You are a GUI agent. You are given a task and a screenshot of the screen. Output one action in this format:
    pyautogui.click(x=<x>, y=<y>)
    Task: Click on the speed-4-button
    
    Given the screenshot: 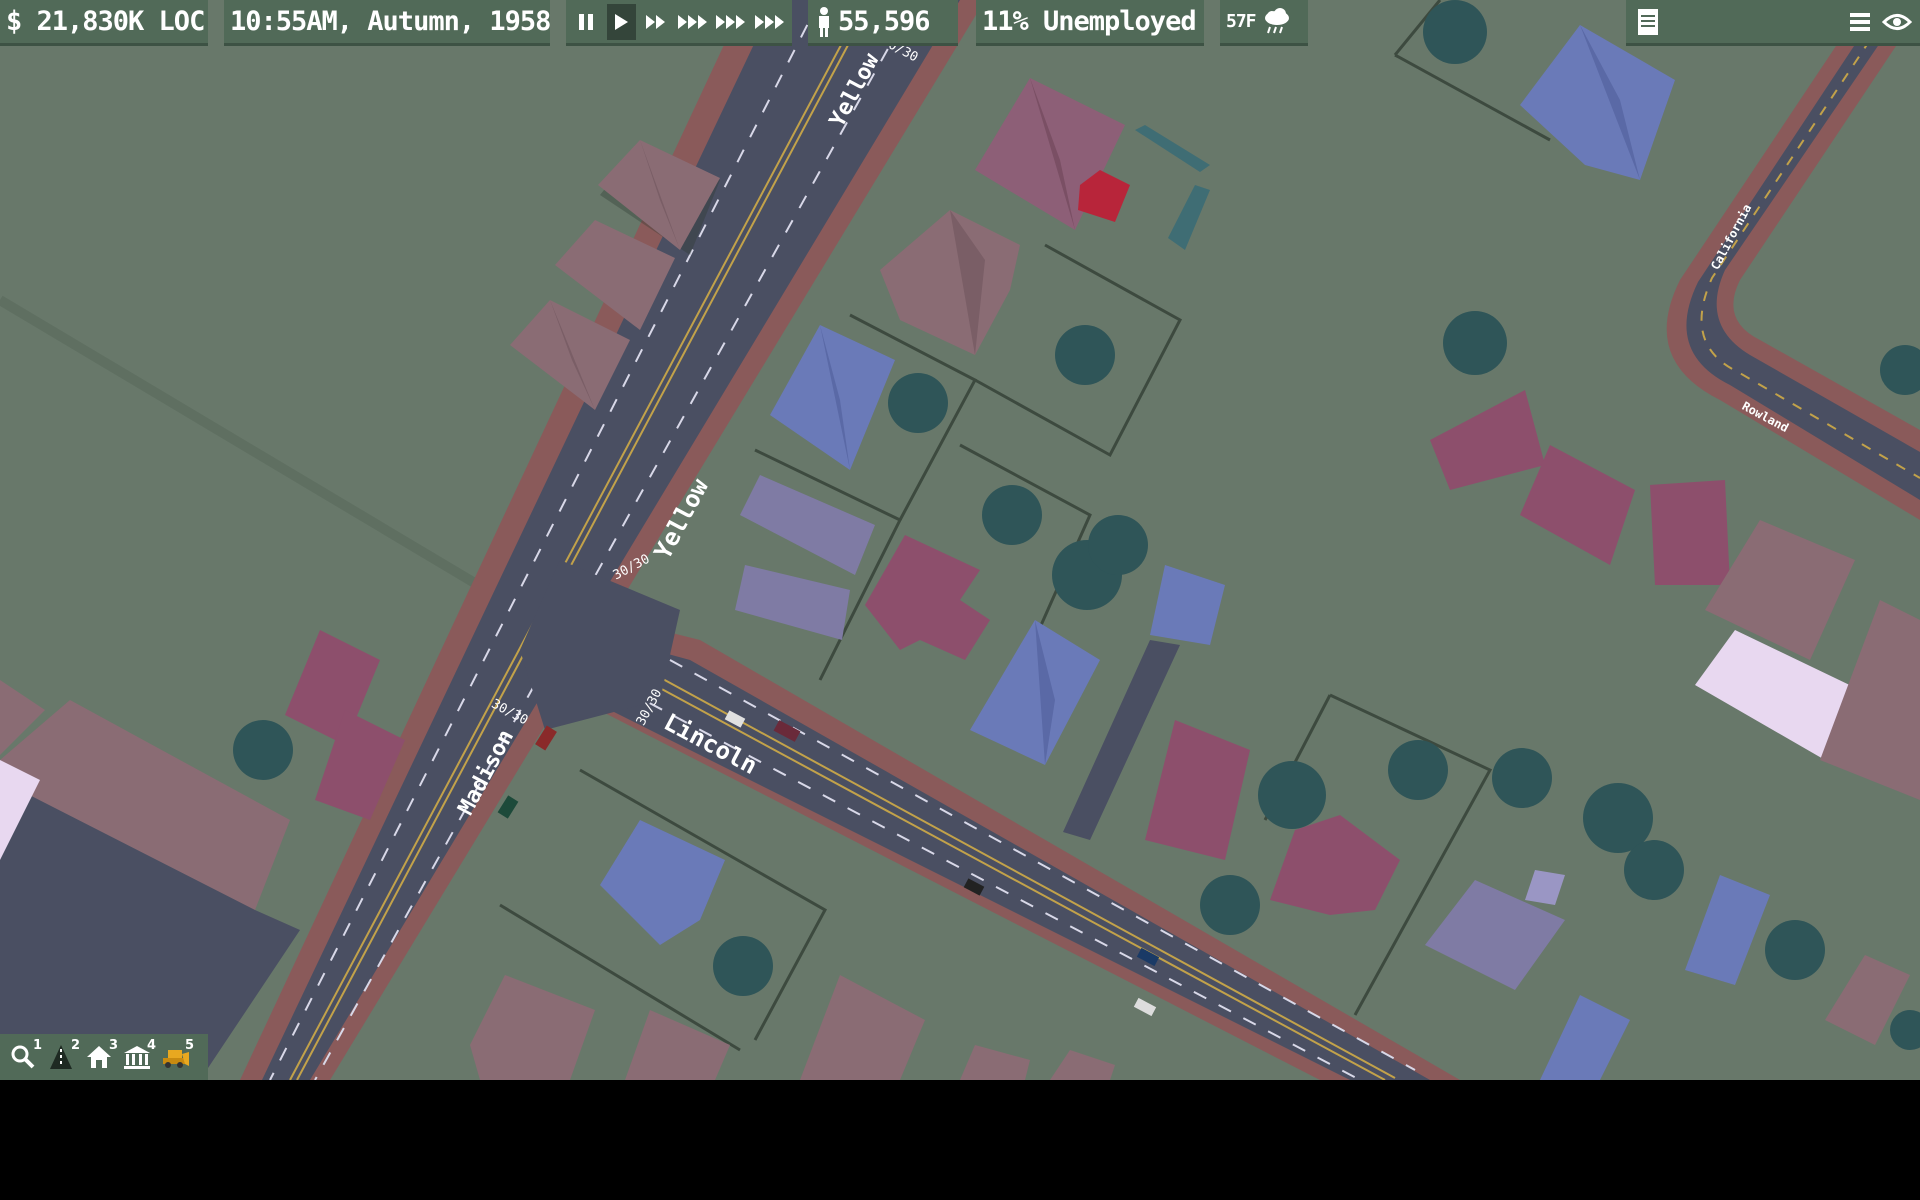 What is the action you would take?
    pyautogui.click(x=731, y=22)
    